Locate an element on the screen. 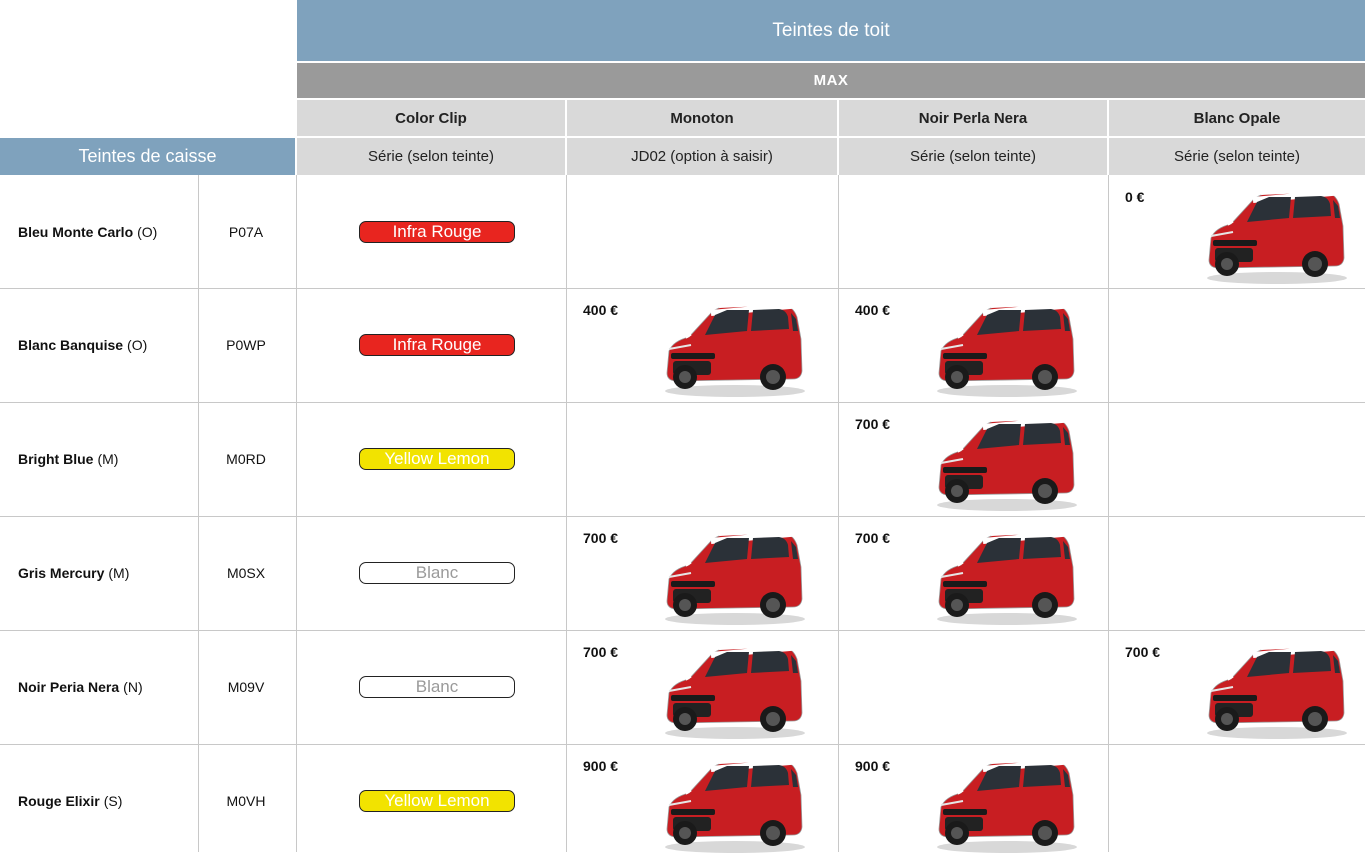  price-blanc: 0 € is located at coordinates (1135, 197).